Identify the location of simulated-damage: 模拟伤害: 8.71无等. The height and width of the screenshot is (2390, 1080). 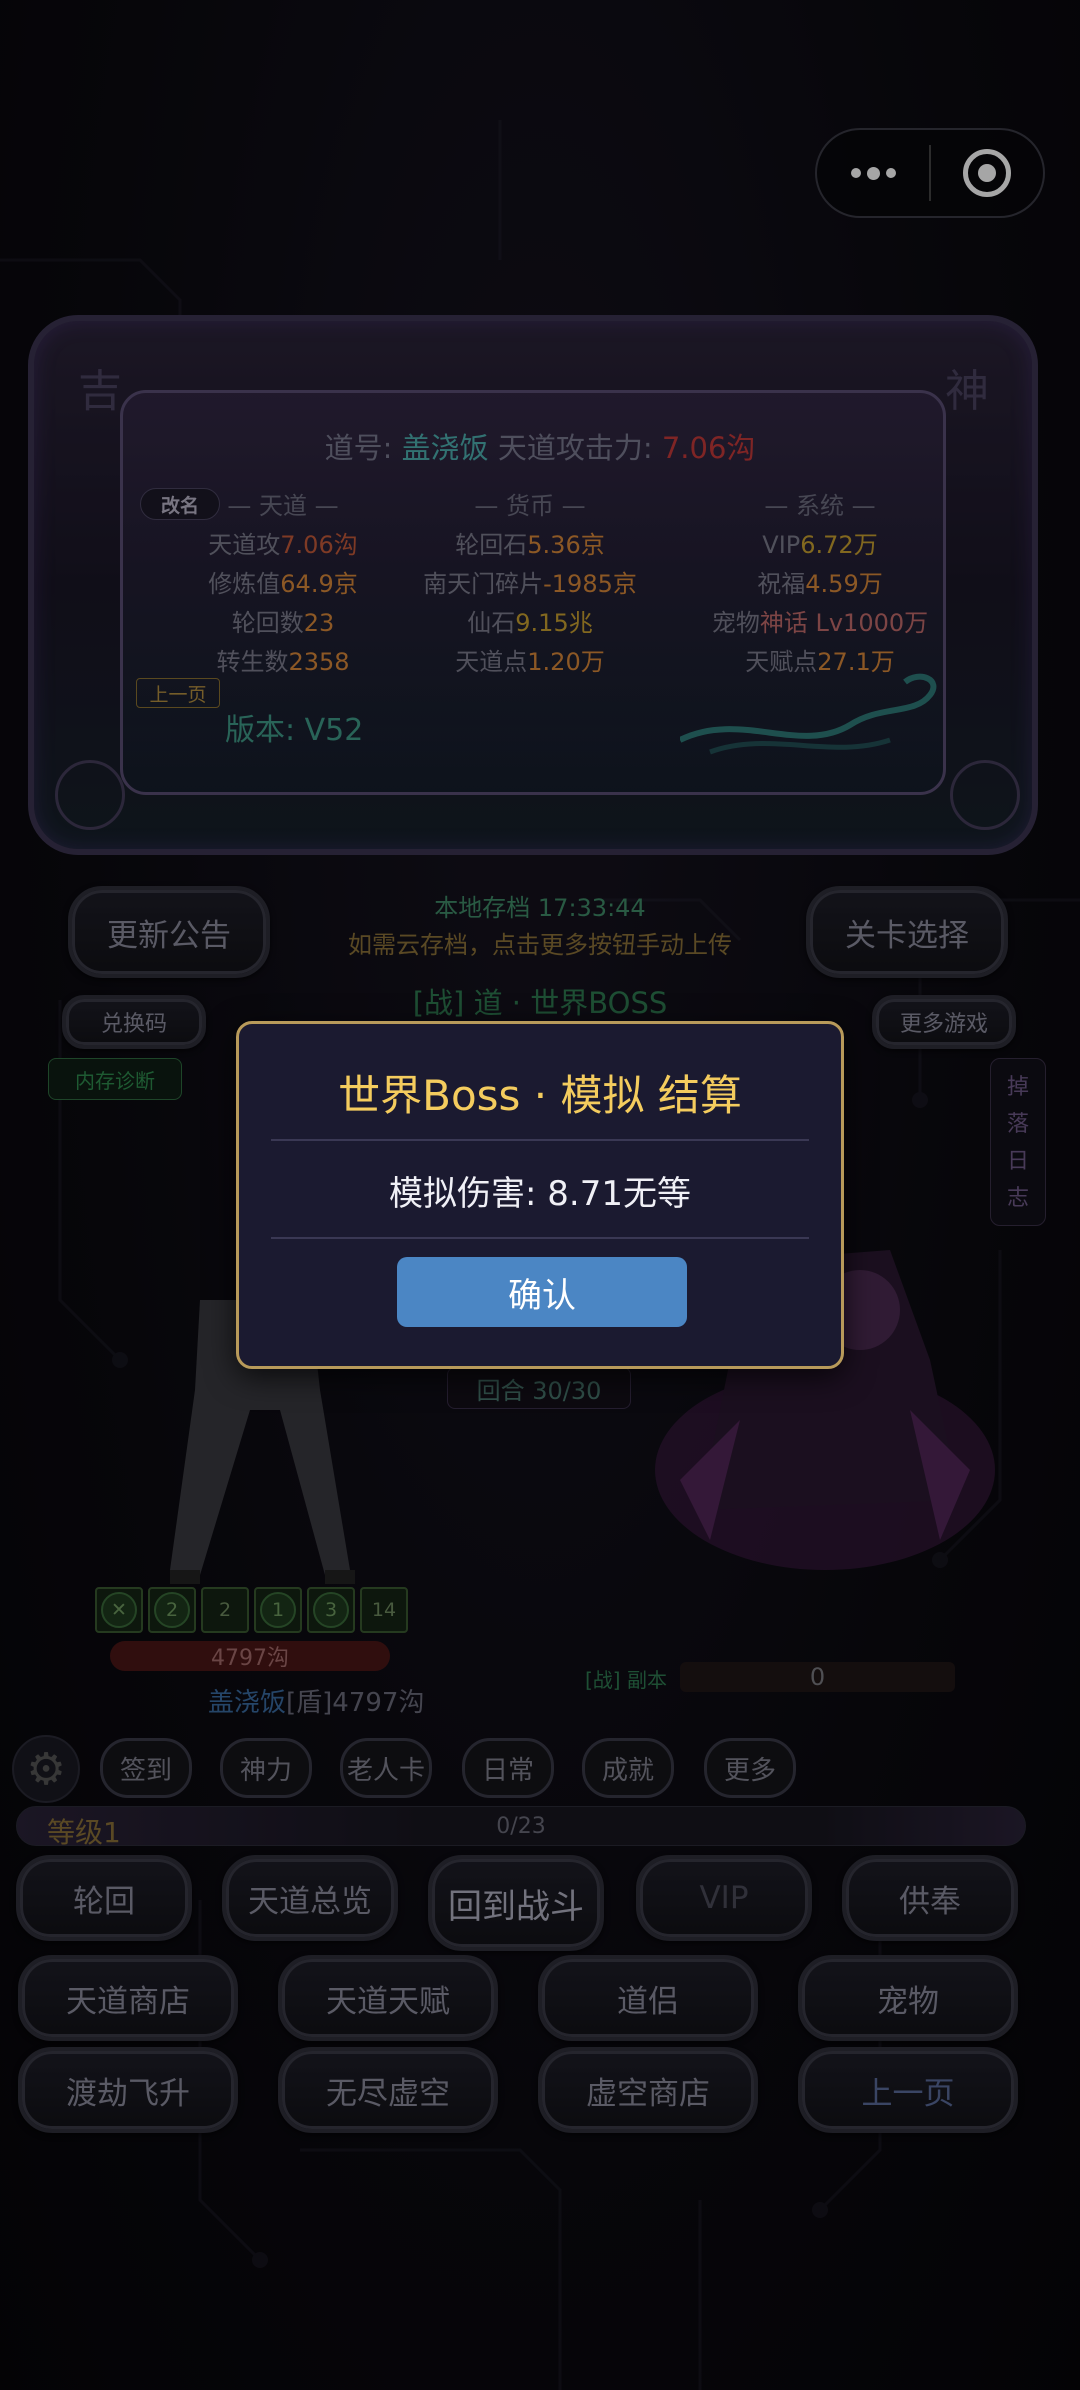
(540, 1194).